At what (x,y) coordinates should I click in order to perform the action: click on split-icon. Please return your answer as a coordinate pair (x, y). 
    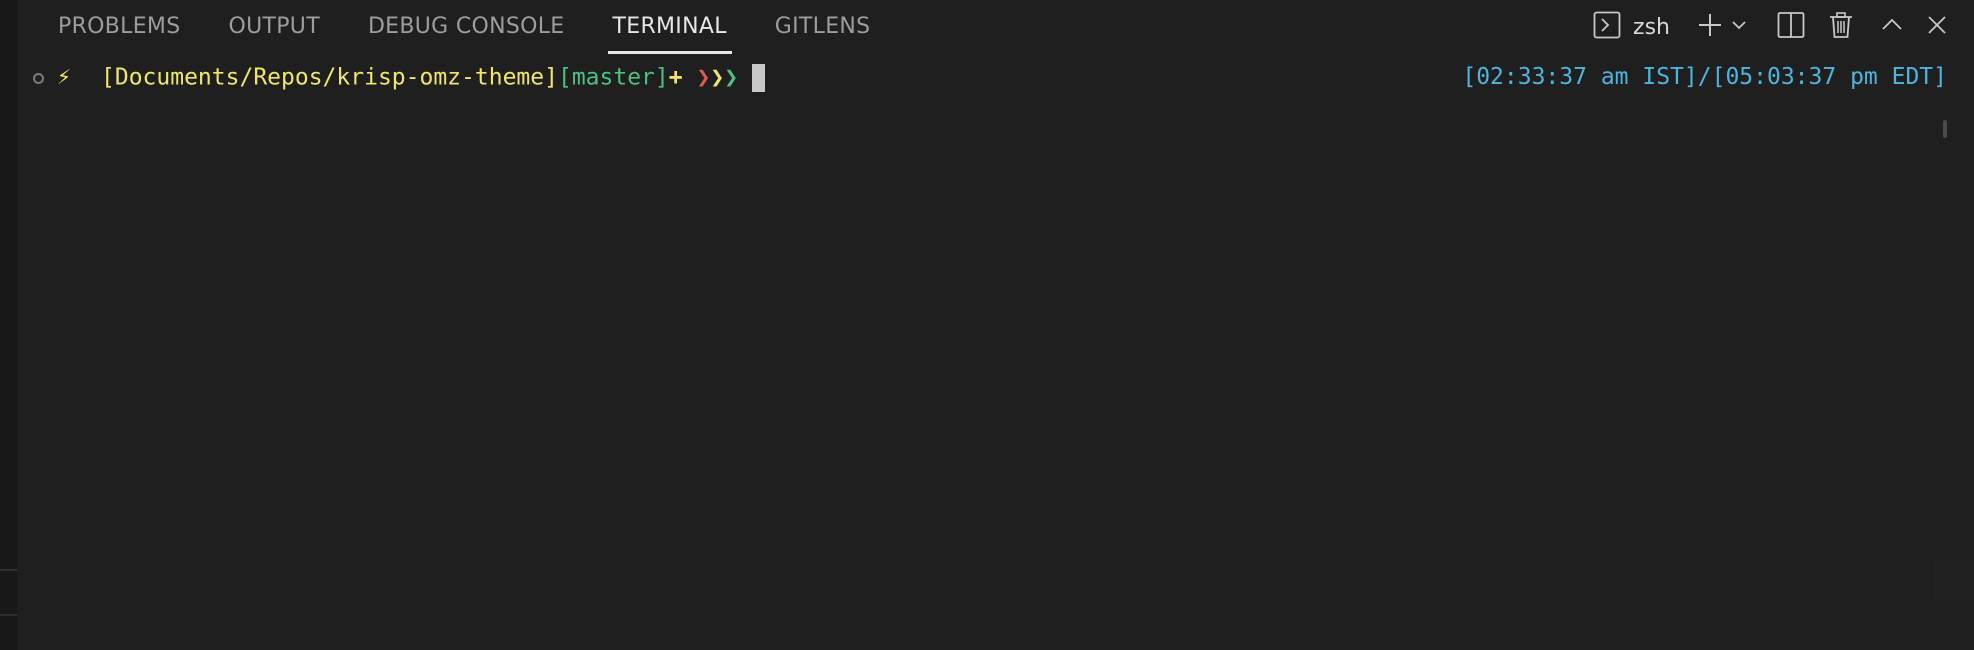
    Looking at the image, I should click on (1791, 27).